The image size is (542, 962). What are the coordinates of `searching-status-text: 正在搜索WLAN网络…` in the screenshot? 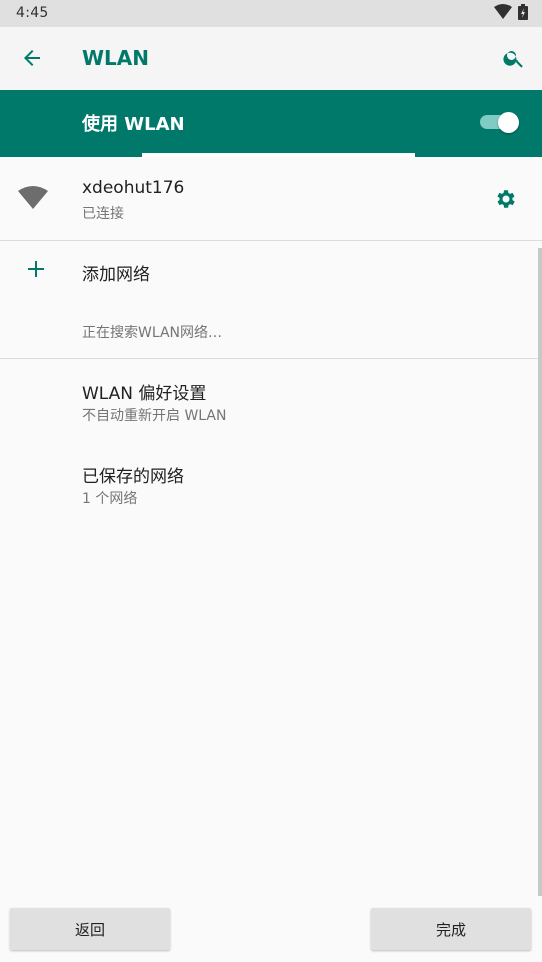 It's located at (152, 333).